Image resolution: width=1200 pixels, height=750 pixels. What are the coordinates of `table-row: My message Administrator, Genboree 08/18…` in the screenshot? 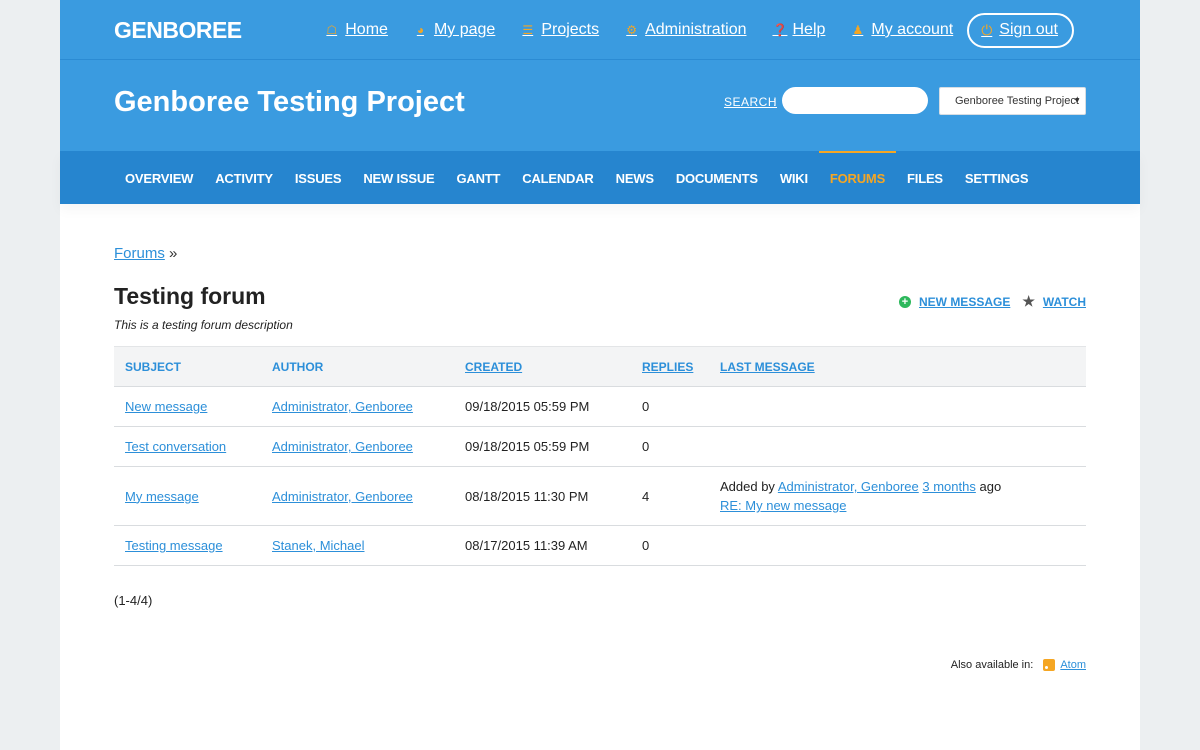 It's located at (600, 496).